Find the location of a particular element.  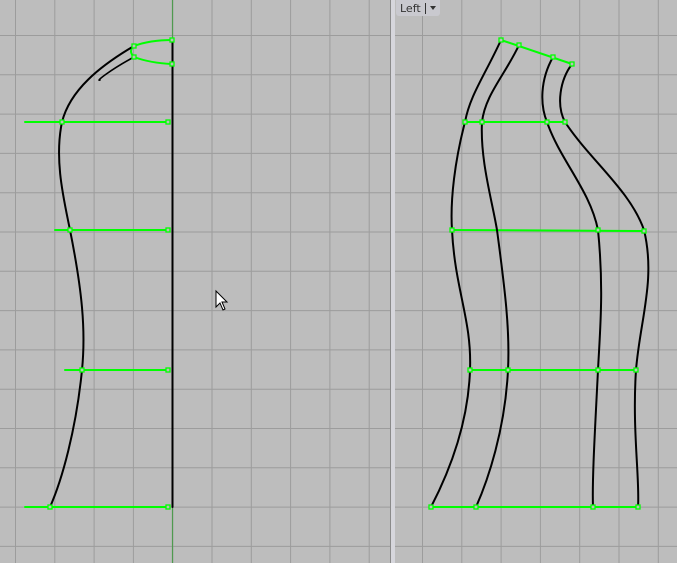

inner-back-curve is located at coordinates (572, 282).